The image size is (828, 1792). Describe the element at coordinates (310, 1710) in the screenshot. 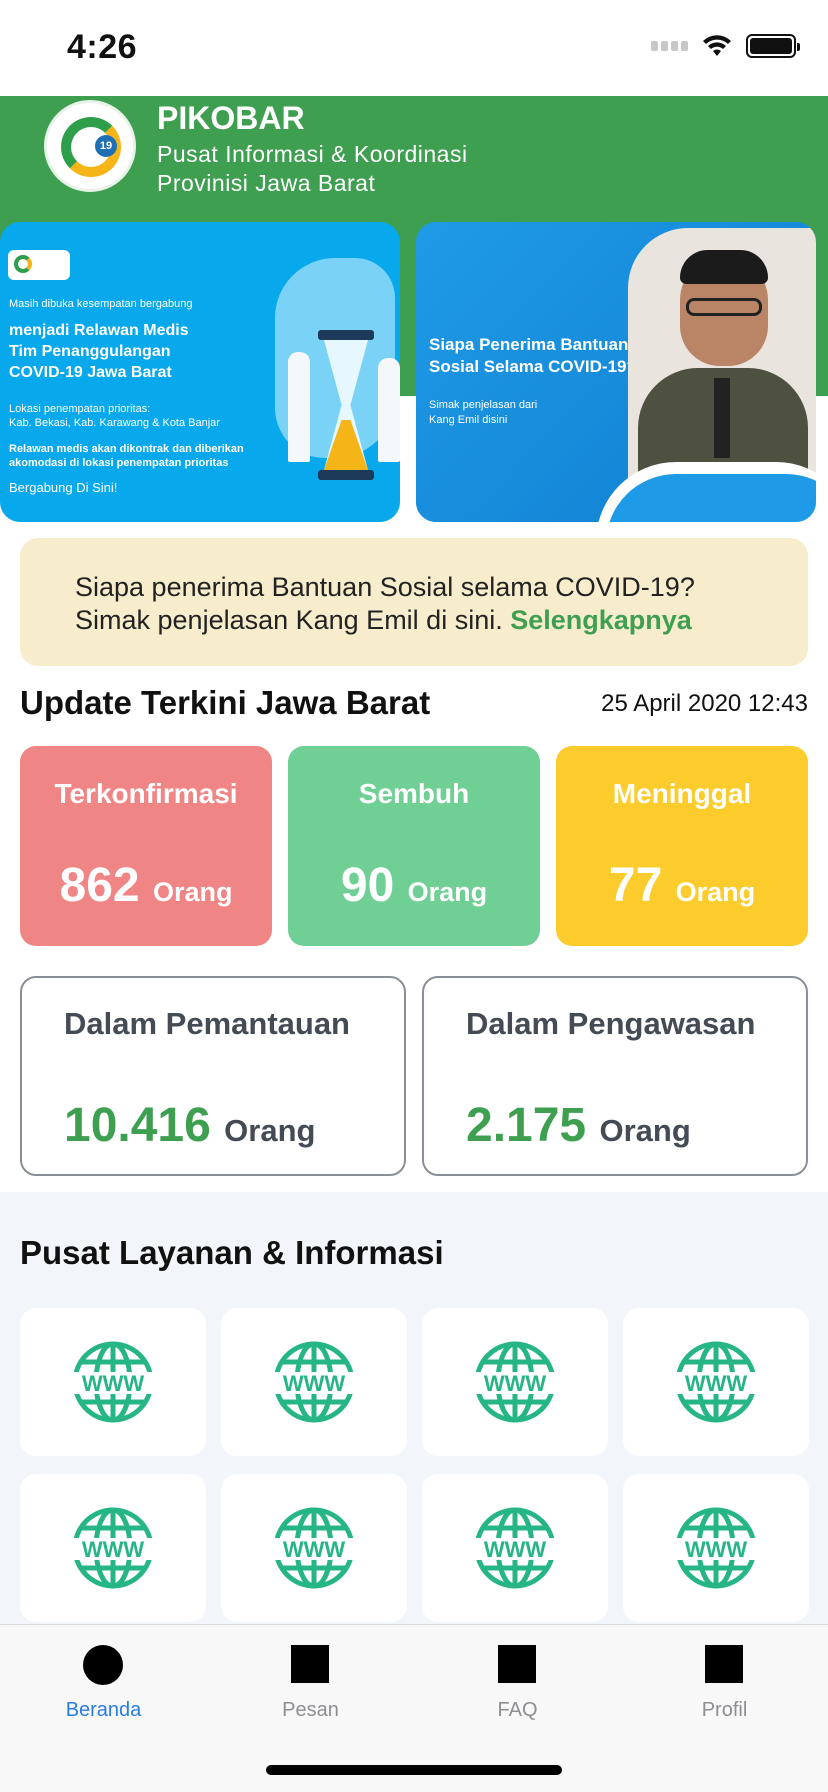

I see `tab-label: Pesan` at that location.